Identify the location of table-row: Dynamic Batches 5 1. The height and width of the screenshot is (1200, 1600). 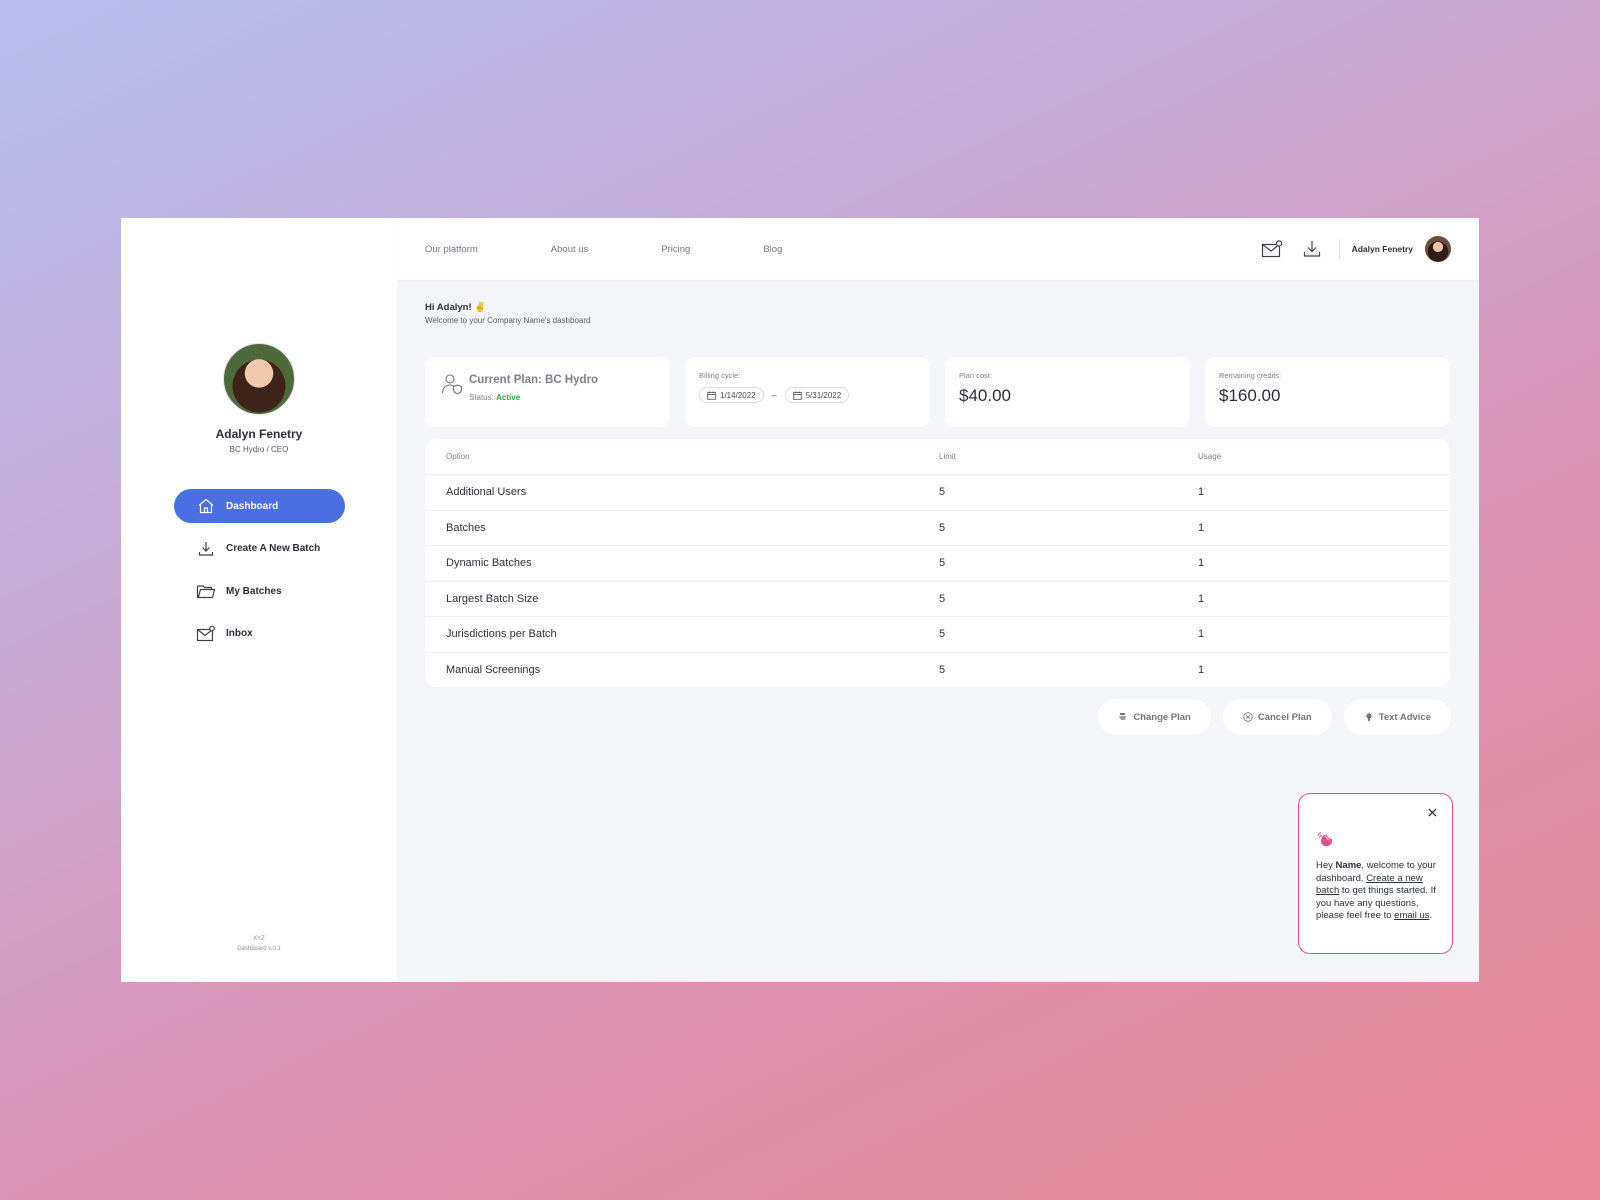
(937, 563).